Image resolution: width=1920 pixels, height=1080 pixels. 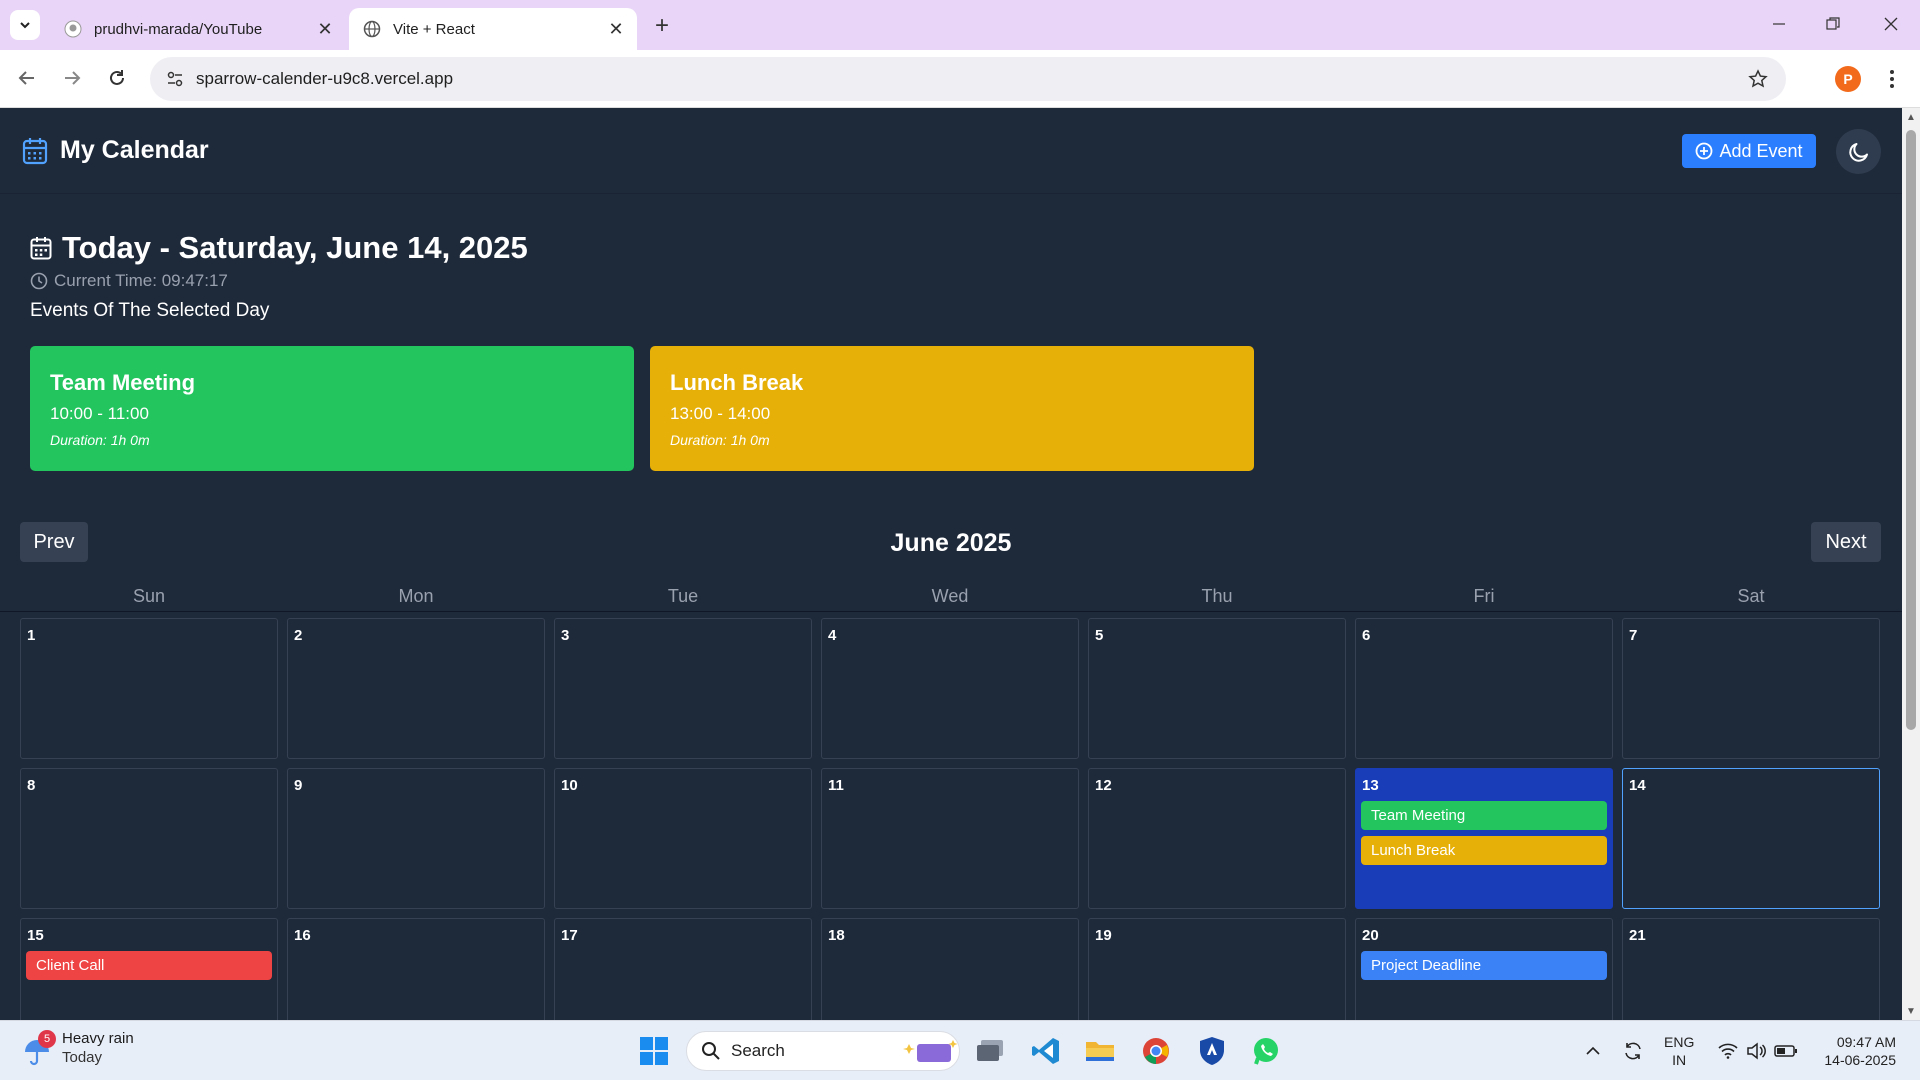 I want to click on scroll-down-icon: ▼, so click(x=1911, y=1011).